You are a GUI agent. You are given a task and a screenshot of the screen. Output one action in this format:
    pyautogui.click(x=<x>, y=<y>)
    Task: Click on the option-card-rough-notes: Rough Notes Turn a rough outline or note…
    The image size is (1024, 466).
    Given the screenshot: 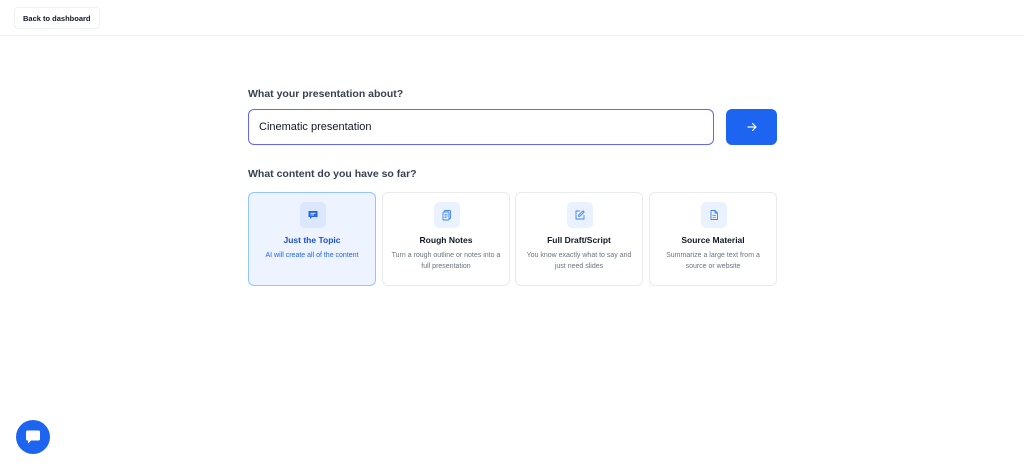 What is the action you would take?
    pyautogui.click(x=446, y=239)
    